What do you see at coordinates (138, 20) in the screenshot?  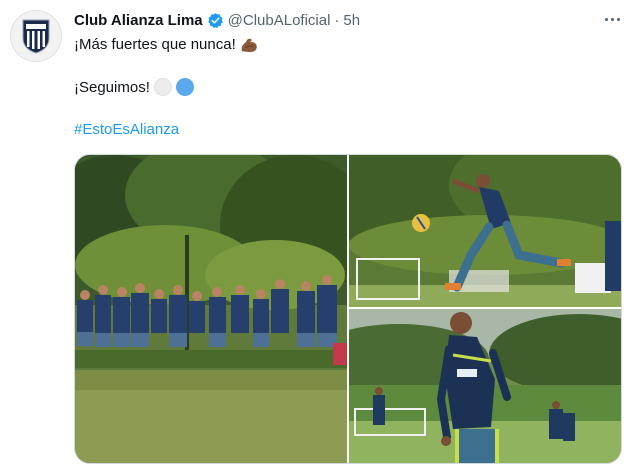 I see `author-name: Club Alianza Lima` at bounding box center [138, 20].